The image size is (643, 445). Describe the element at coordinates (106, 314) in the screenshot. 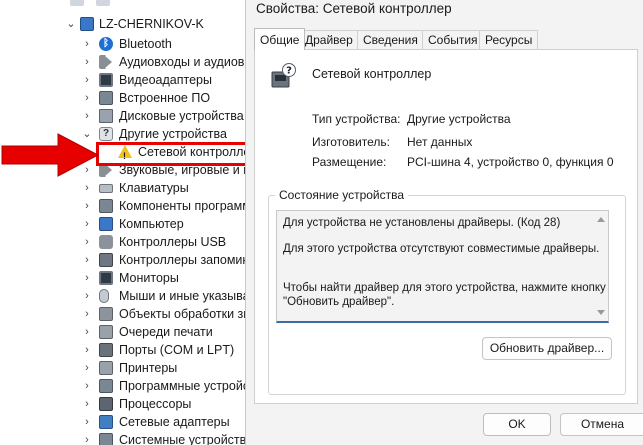

I see `audio-processing-icon` at that location.